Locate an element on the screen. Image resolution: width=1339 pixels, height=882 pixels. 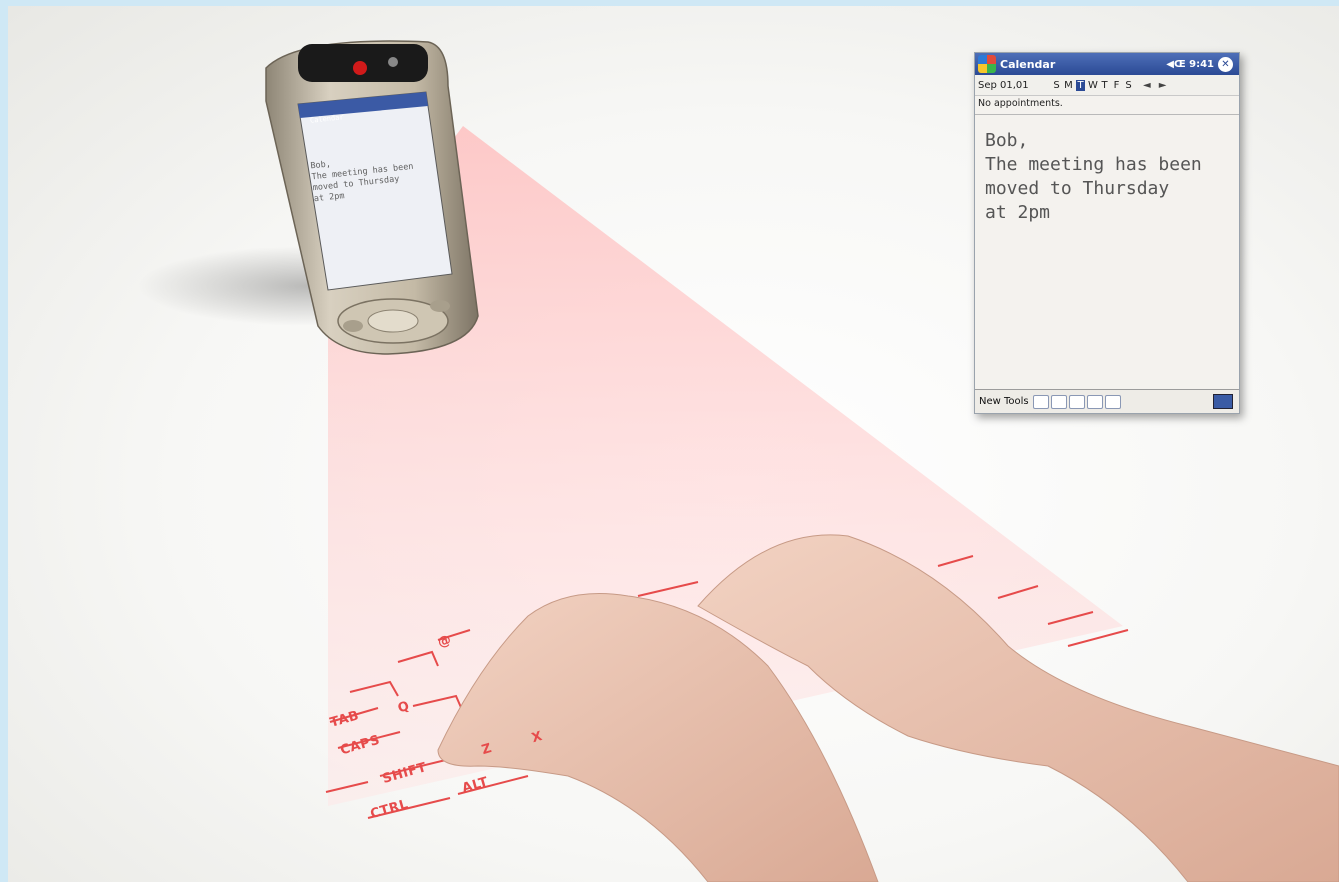
keyboard-icon is located at coordinates (1223, 401).